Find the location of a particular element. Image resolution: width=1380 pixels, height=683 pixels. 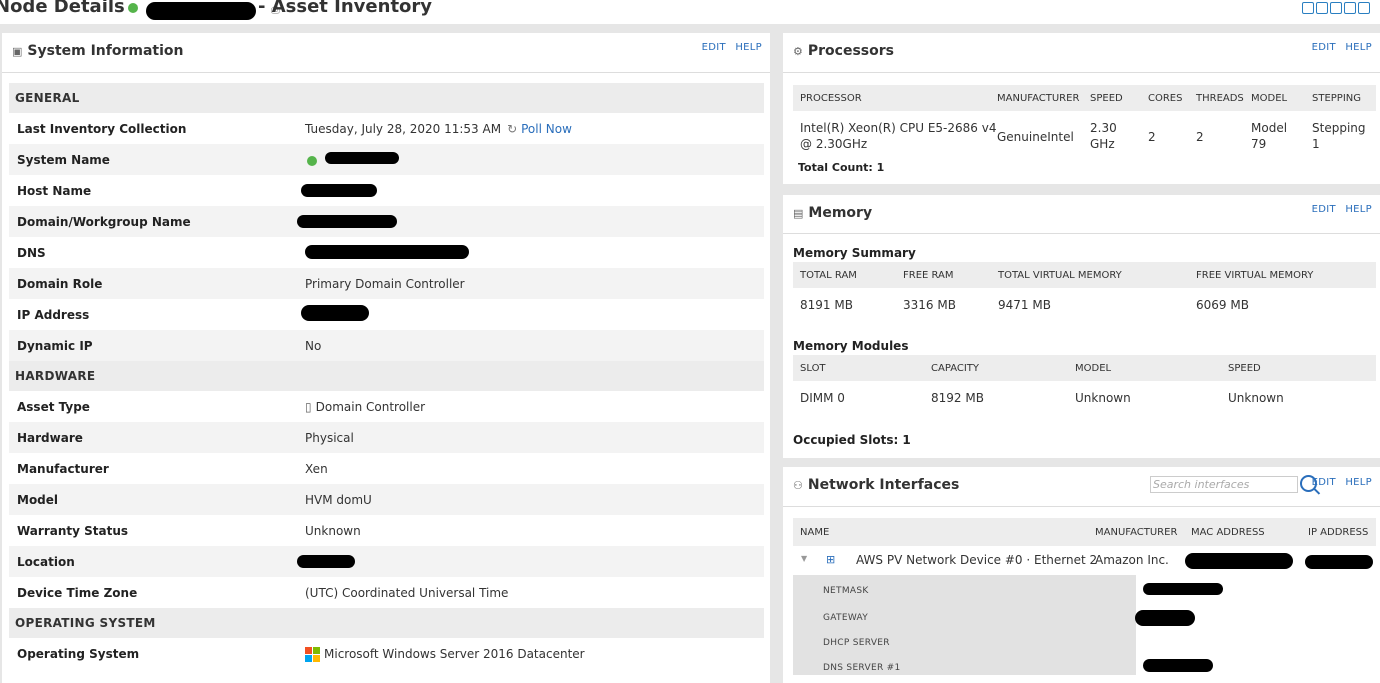

monitor-icon: ▣ is located at coordinates (17, 51).